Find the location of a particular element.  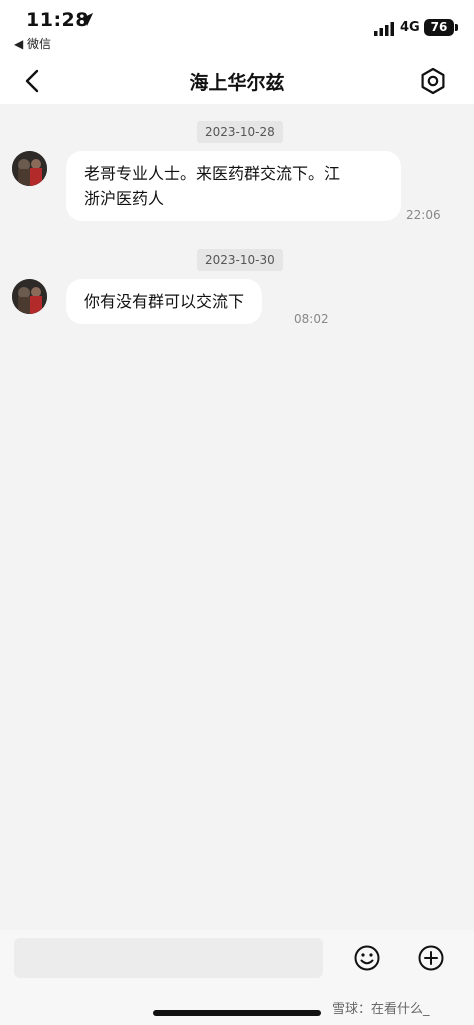

cellular-signal-icon is located at coordinates (384, 29).